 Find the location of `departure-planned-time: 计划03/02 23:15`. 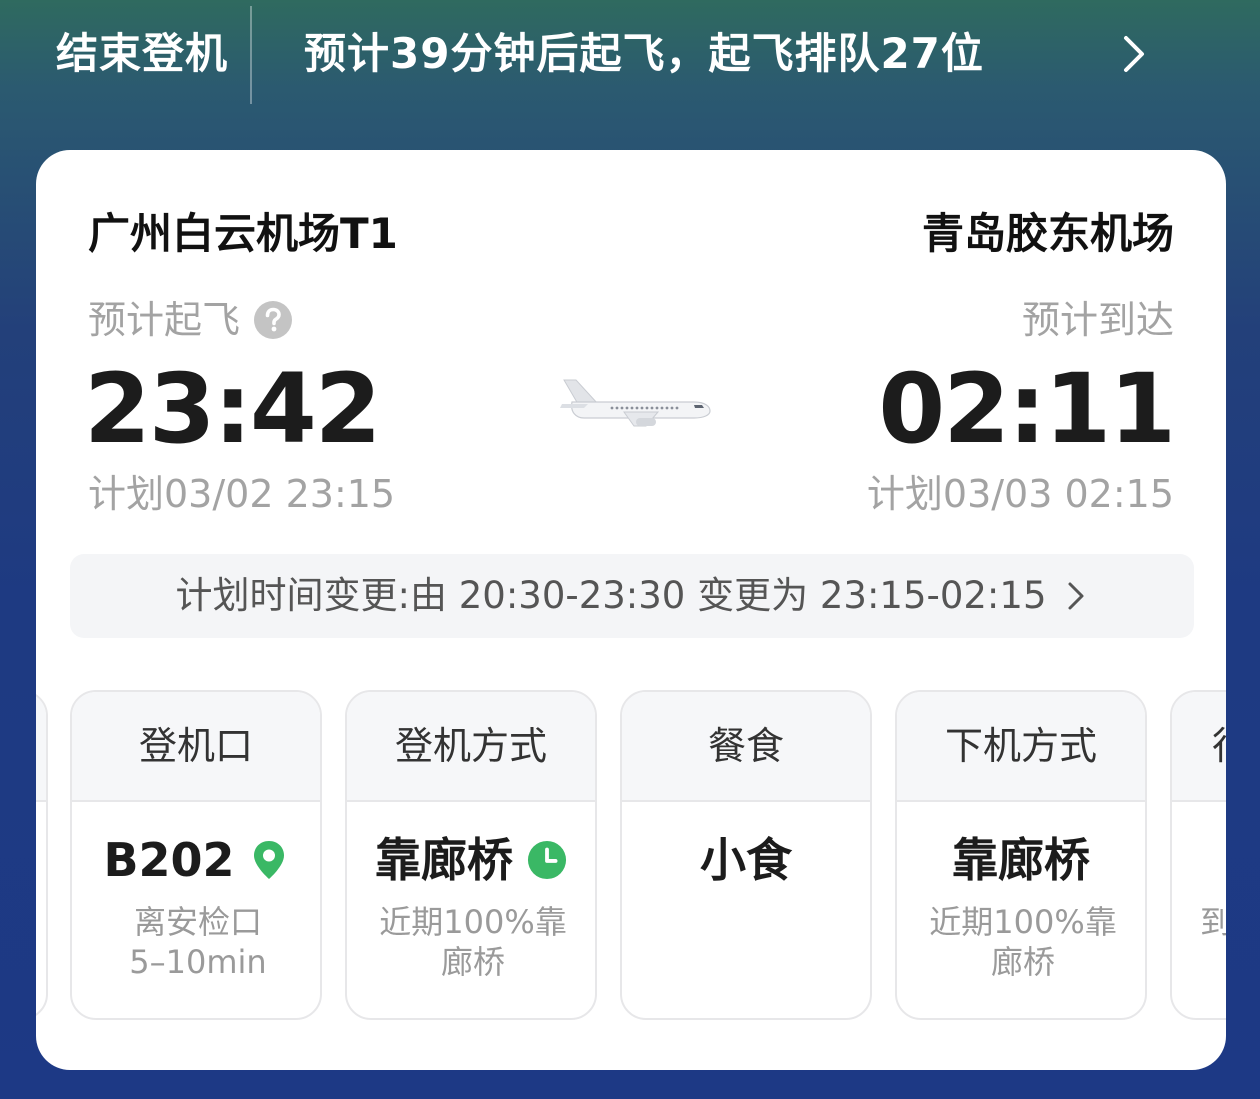

departure-planned-time: 计划03/02 23:15 is located at coordinates (242, 494).